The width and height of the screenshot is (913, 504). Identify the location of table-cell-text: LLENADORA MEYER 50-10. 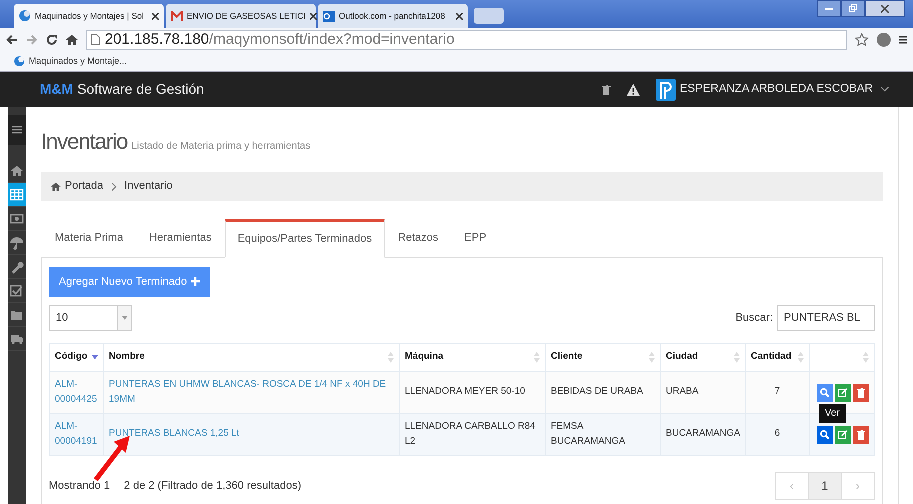
(465, 392).